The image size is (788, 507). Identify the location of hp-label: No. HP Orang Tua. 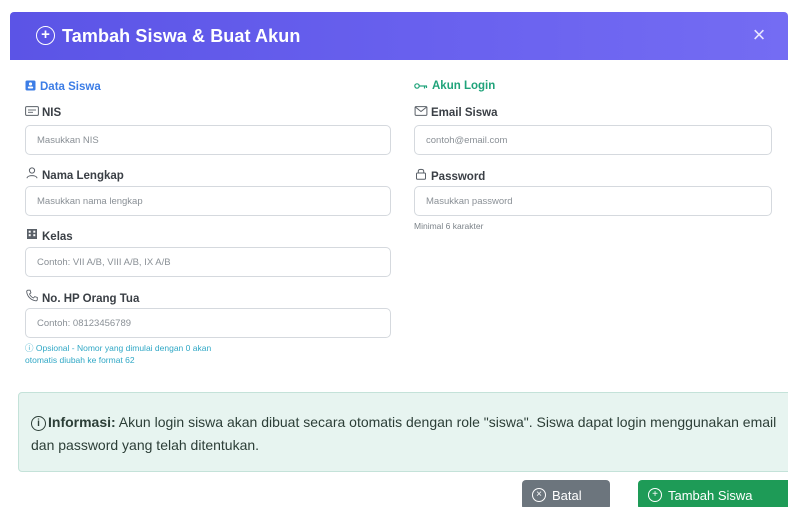
(82, 297).